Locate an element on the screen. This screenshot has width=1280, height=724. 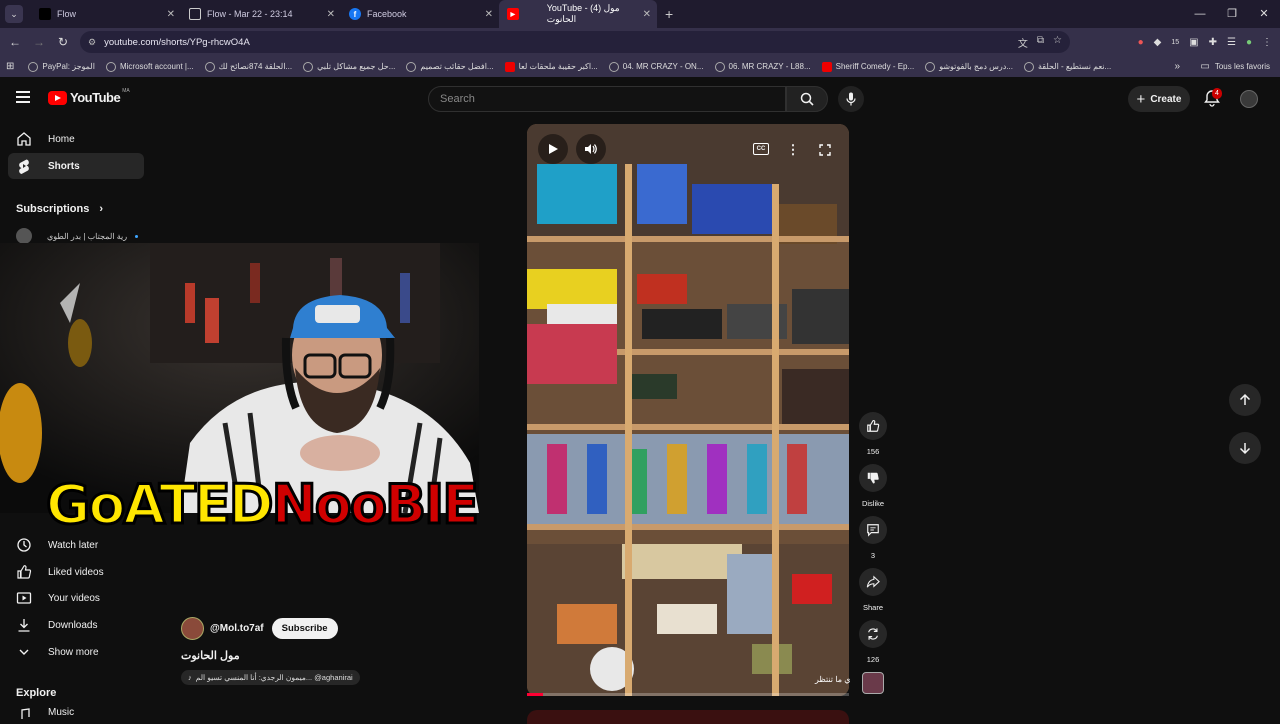
extension-badge: 15 is located at coordinates (1175, 42).